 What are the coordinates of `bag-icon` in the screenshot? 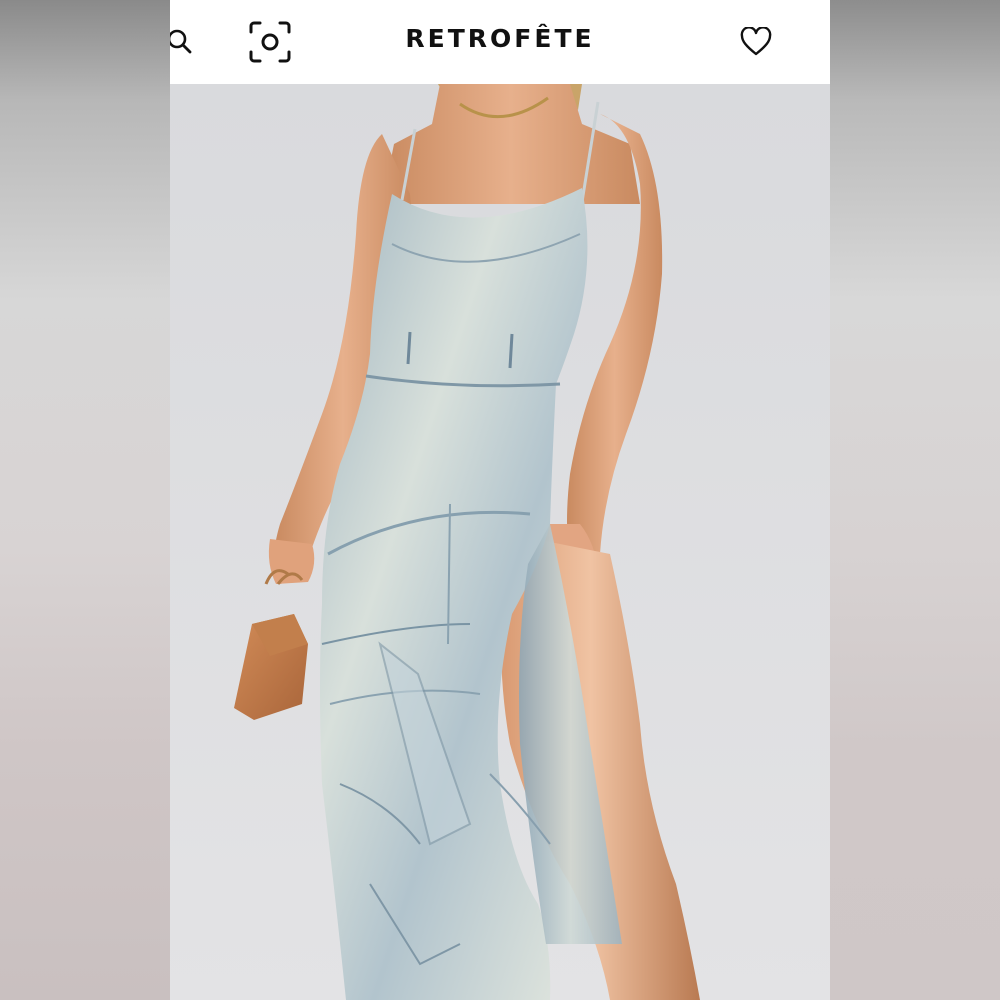 It's located at (824, 42).